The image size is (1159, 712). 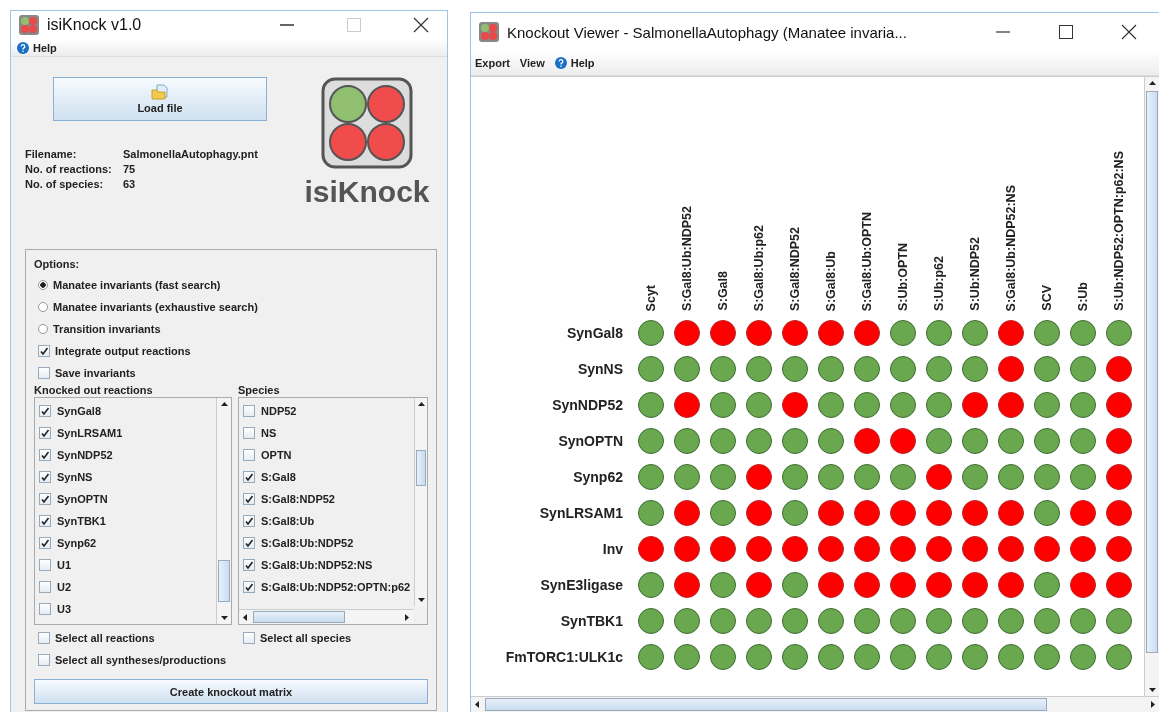 I want to click on column-header: S:Gal8, so click(x=723, y=291).